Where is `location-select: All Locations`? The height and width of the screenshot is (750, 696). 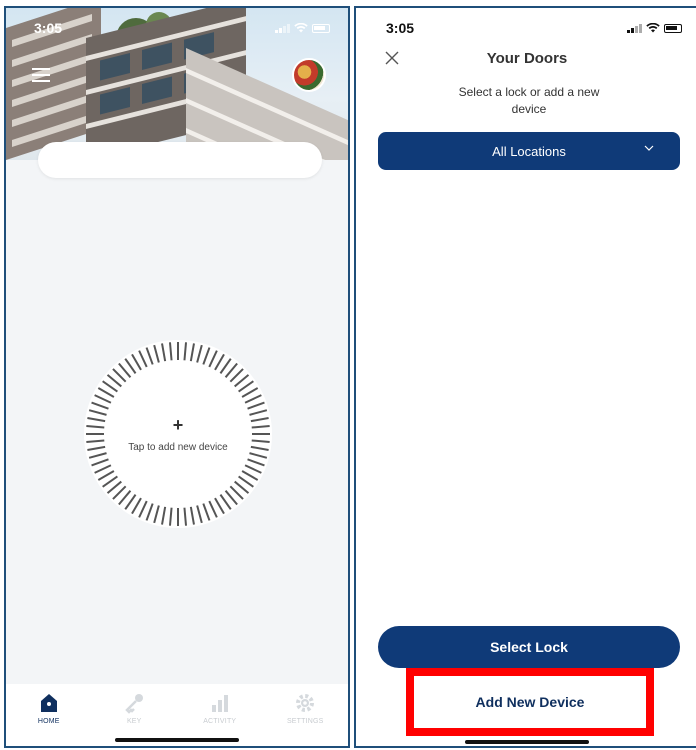
location-select: All Locations is located at coordinates (529, 151).